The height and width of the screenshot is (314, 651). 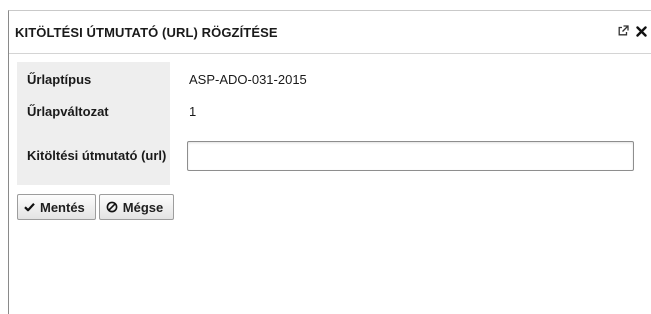 What do you see at coordinates (193, 111) in the screenshot?
I see `form-value: 1` at bounding box center [193, 111].